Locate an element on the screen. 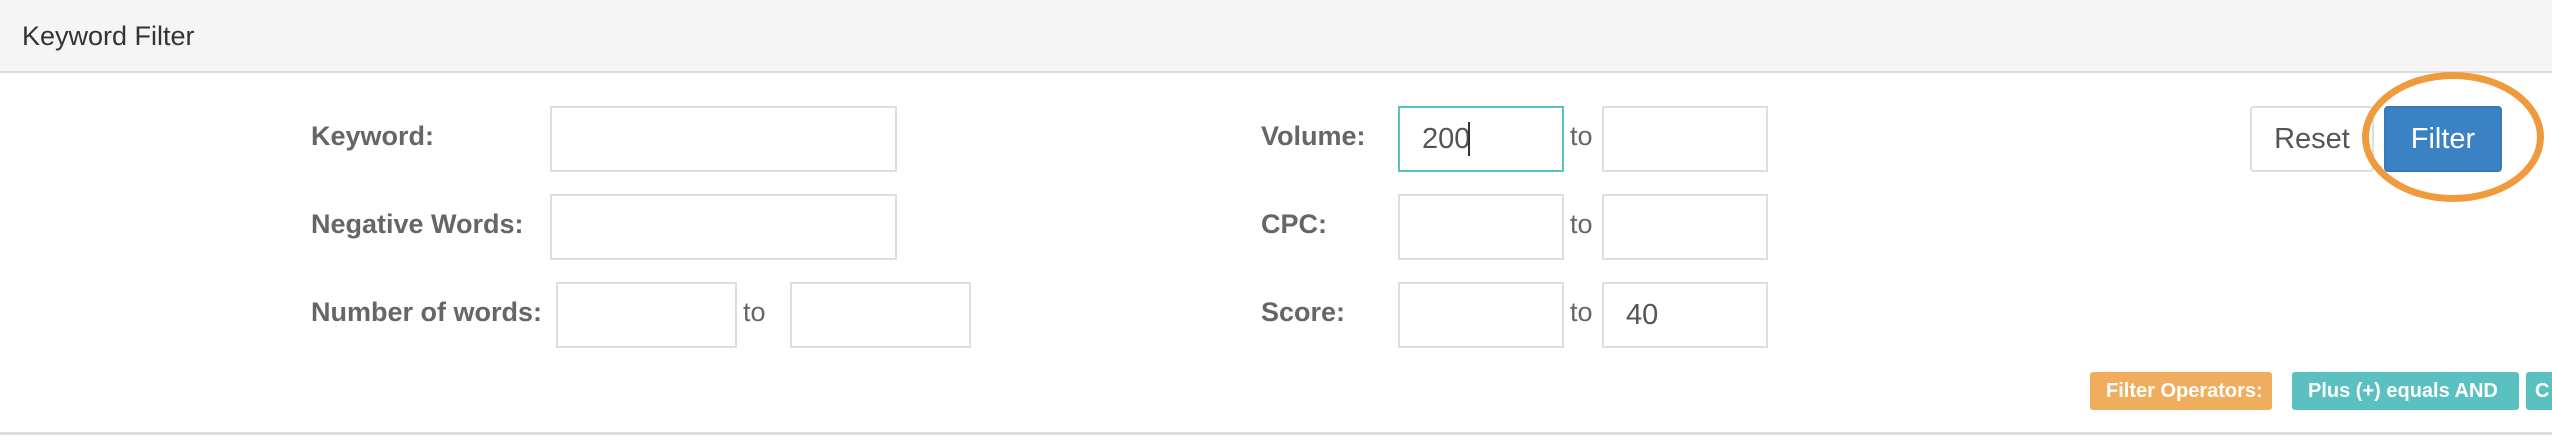  filter-operators-badge: Filter Operators: is located at coordinates (2181, 391).